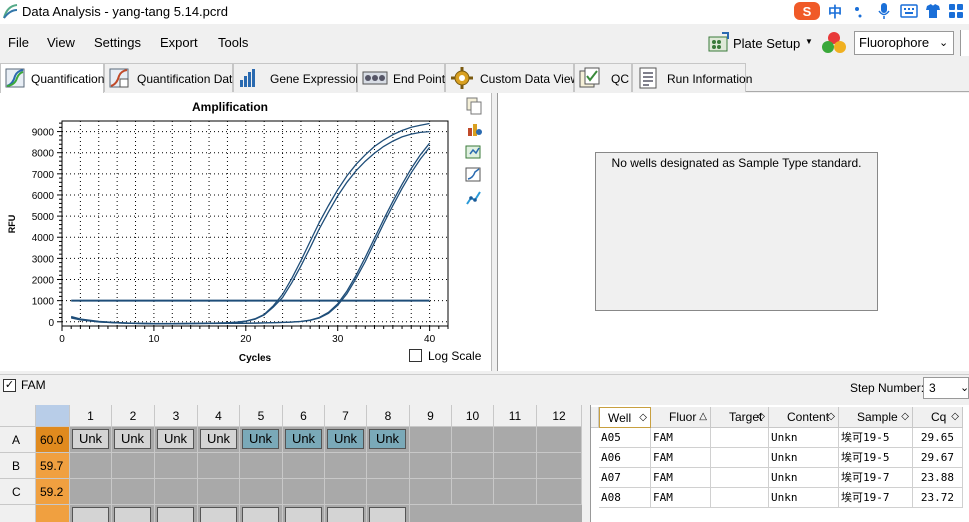 The image size is (969, 522). I want to click on well-group-icon, so click(834, 43).